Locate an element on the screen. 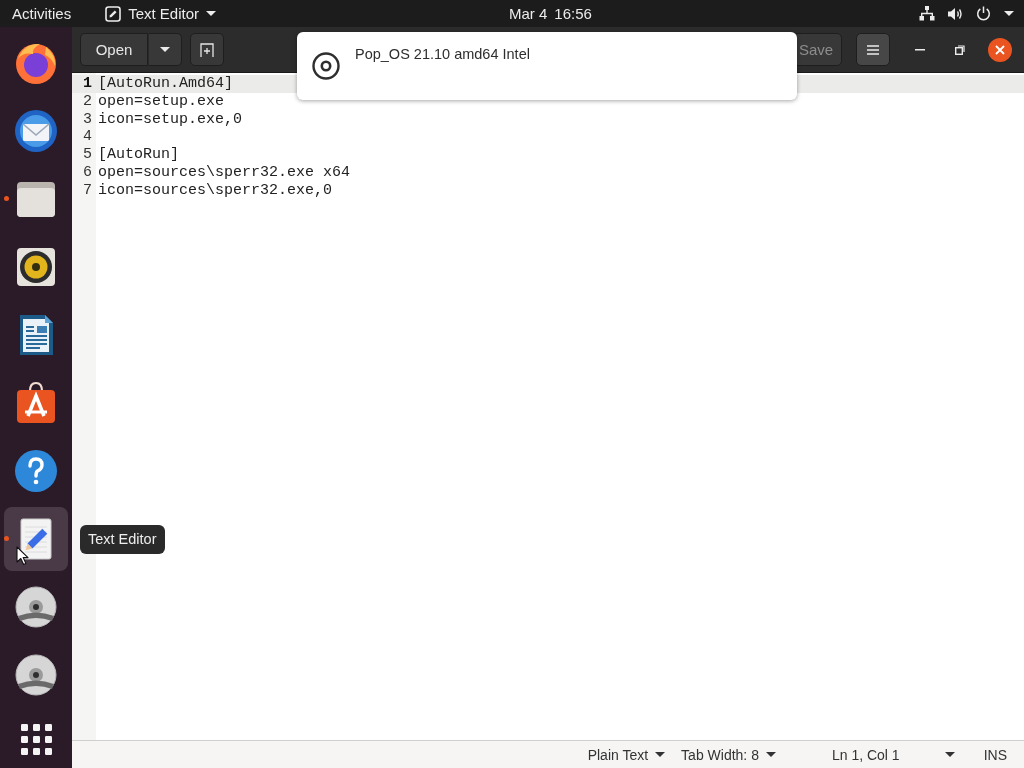 The image size is (1024, 768). line-number: 7 is located at coordinates (87, 190).